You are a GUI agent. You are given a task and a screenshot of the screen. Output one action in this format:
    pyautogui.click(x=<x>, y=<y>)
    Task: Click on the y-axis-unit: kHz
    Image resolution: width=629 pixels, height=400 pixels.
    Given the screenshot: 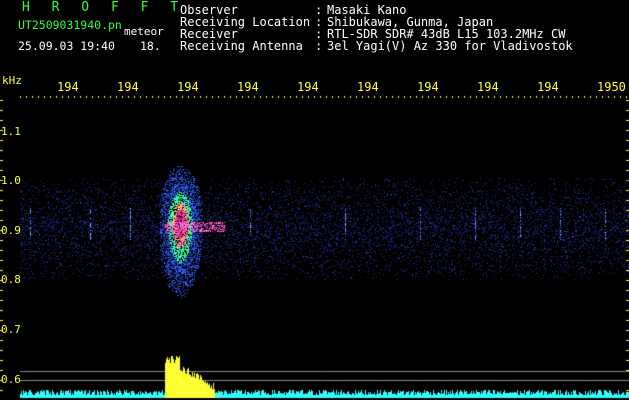 What is the action you would take?
    pyautogui.click(x=12, y=80)
    